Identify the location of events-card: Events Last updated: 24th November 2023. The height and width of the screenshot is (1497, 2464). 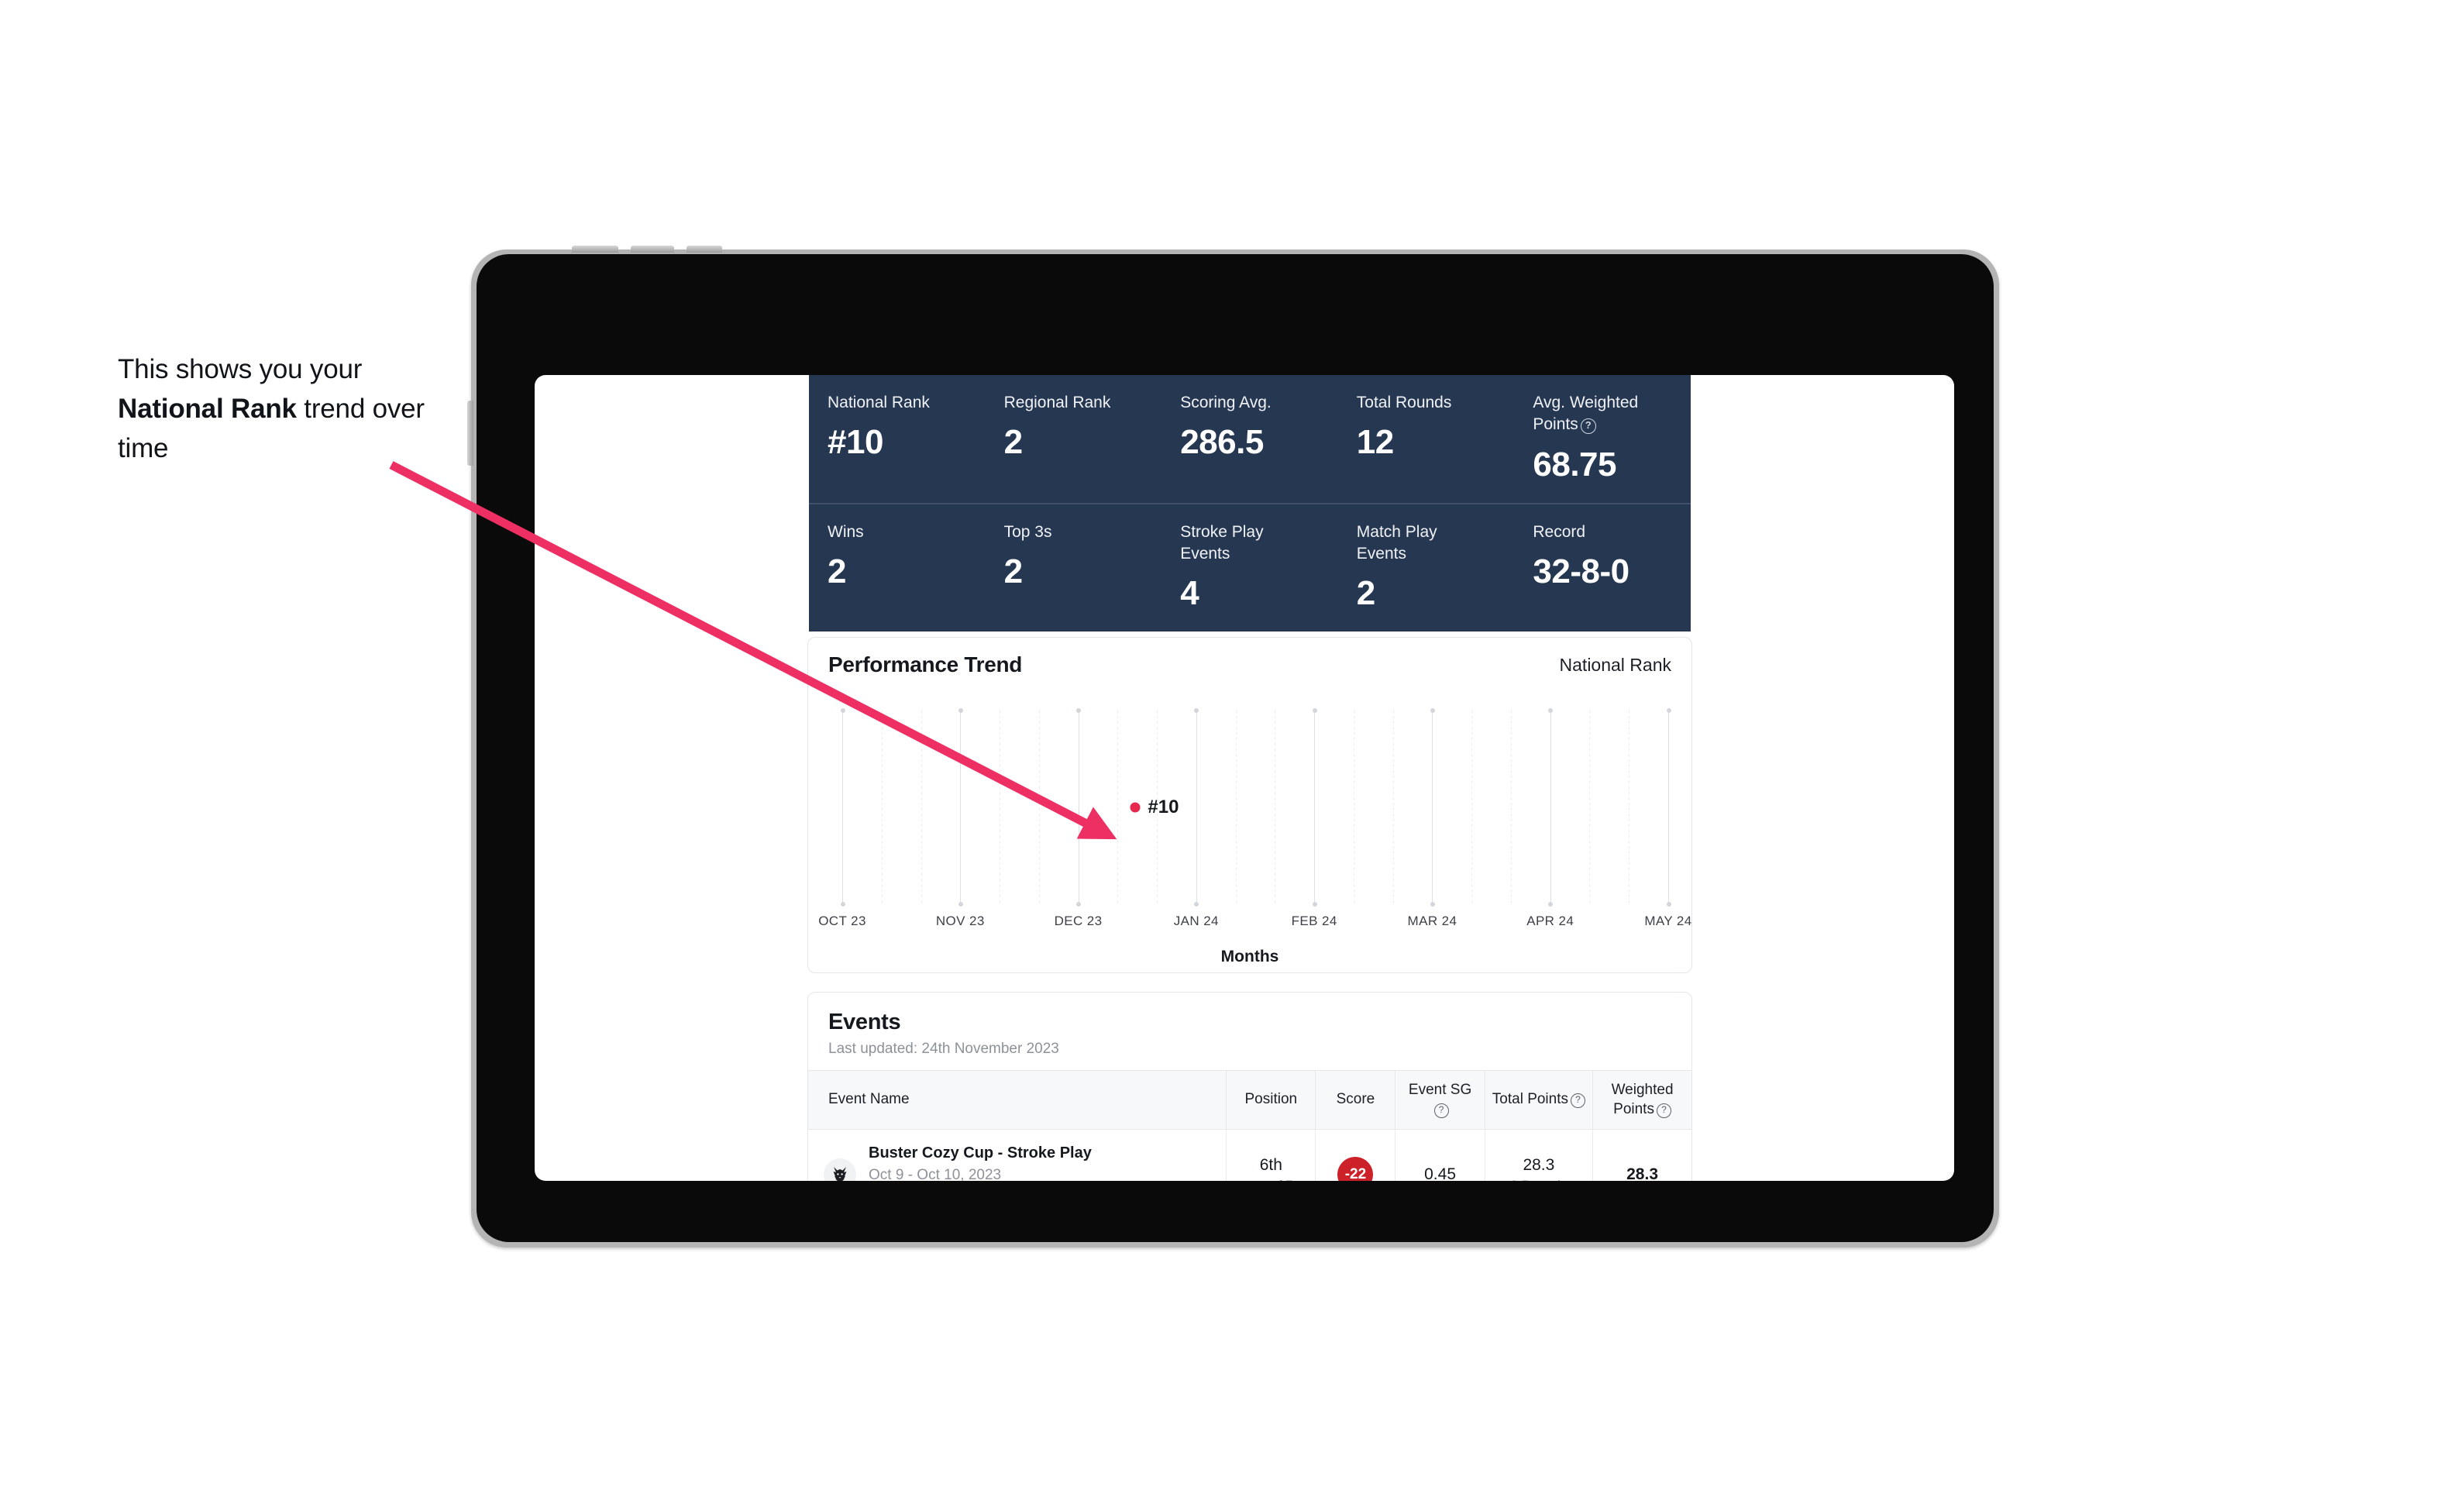
(1249, 1086).